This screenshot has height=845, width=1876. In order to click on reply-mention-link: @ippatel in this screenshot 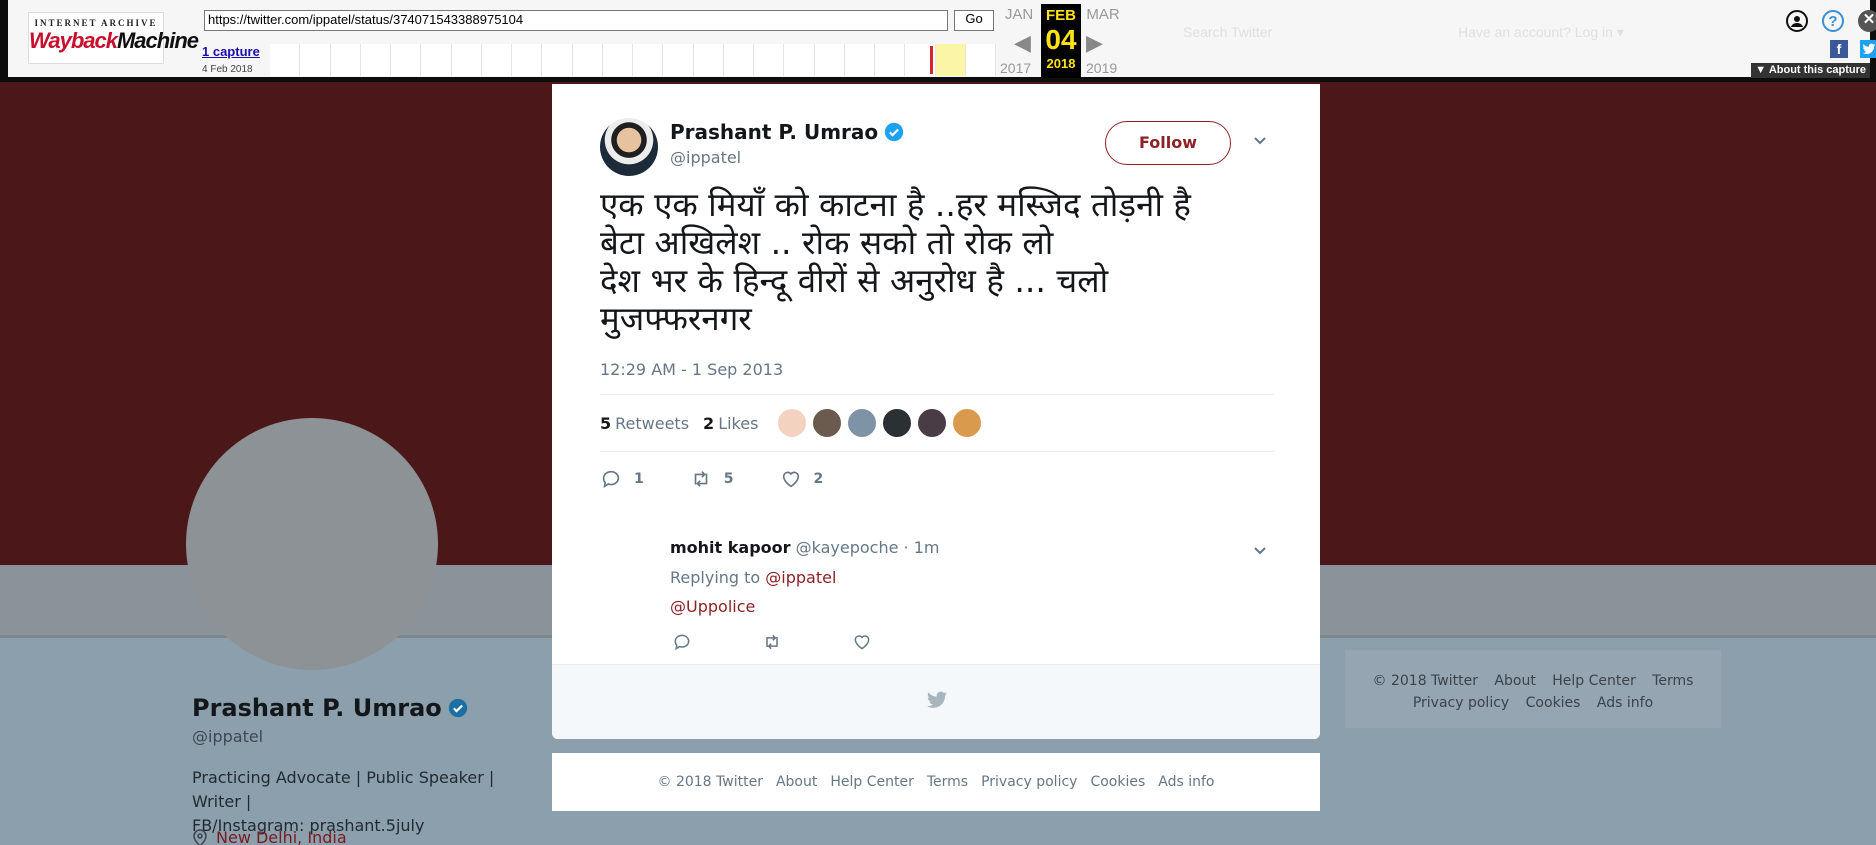, I will do `click(800, 577)`.